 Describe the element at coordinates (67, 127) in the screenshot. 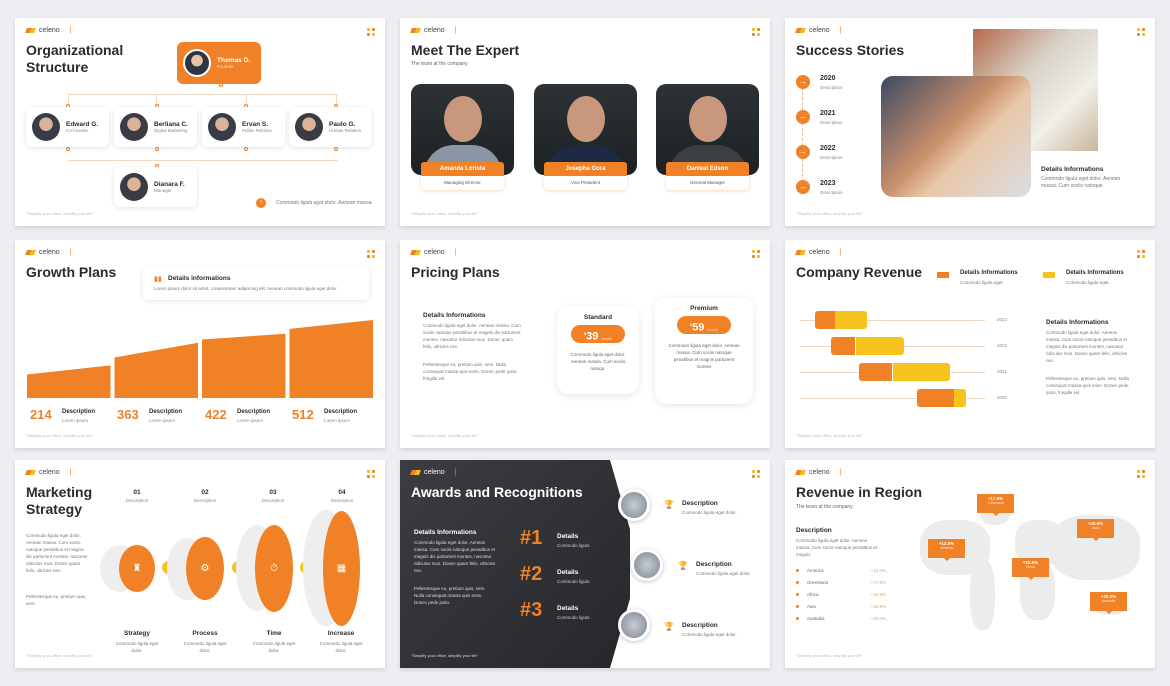

I see `org-card-member: Edward G. Co-founder` at that location.